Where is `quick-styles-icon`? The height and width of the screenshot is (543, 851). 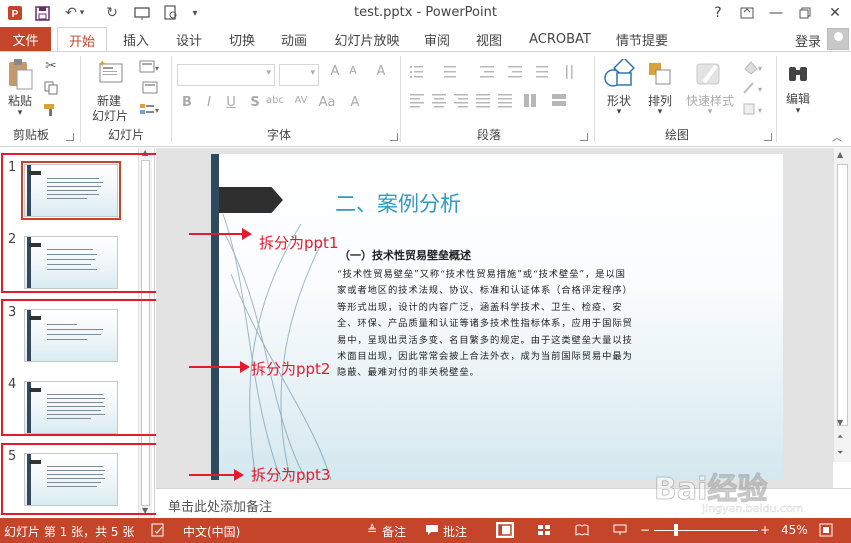
quick-styles-icon is located at coordinates (709, 74).